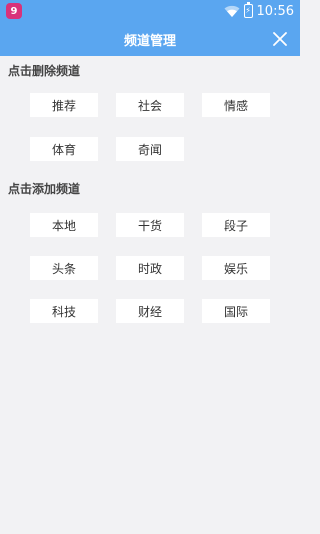 This screenshot has height=534, width=320. I want to click on page-title: 频道管理, so click(149, 41).